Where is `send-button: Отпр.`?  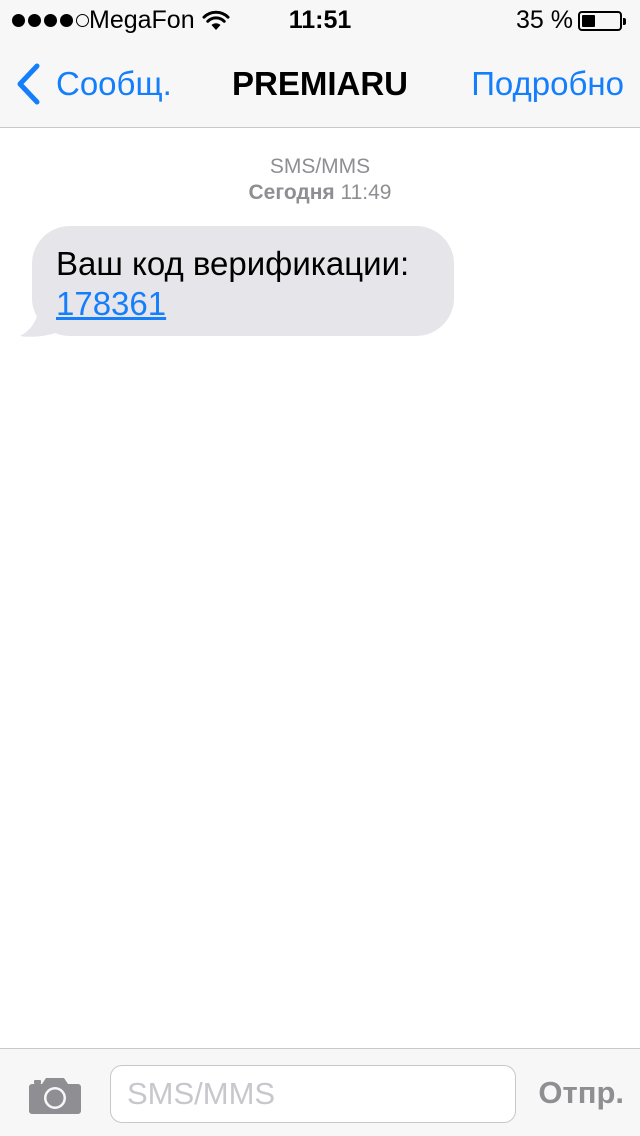 send-button: Отпр. is located at coordinates (581, 1093).